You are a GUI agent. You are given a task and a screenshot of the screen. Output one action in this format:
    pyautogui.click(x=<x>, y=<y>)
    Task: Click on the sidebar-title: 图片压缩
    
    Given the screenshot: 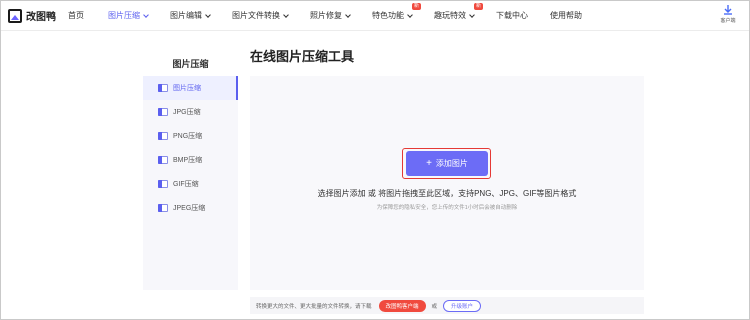 What is the action you would take?
    pyautogui.click(x=190, y=64)
    